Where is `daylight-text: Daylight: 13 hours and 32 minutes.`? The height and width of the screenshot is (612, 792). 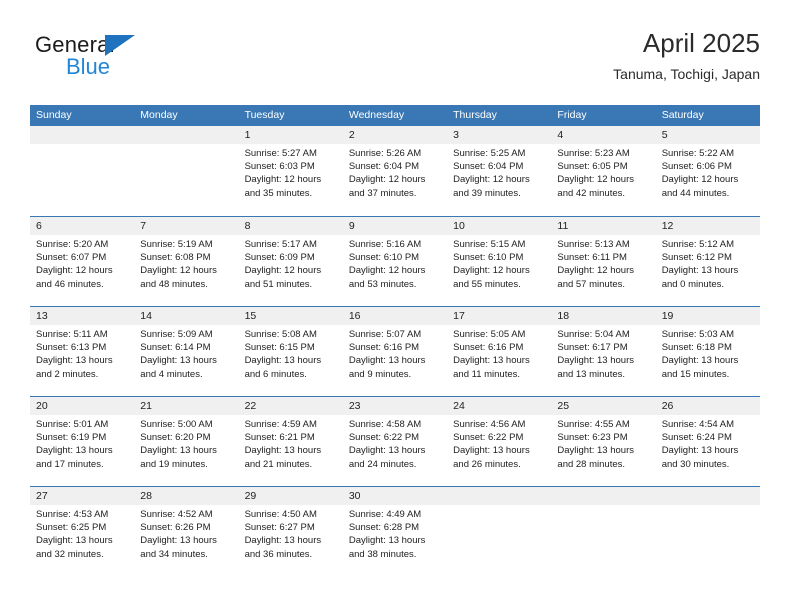
daylight-text: Daylight: 13 hours and 32 minutes. is located at coordinates (74, 547).